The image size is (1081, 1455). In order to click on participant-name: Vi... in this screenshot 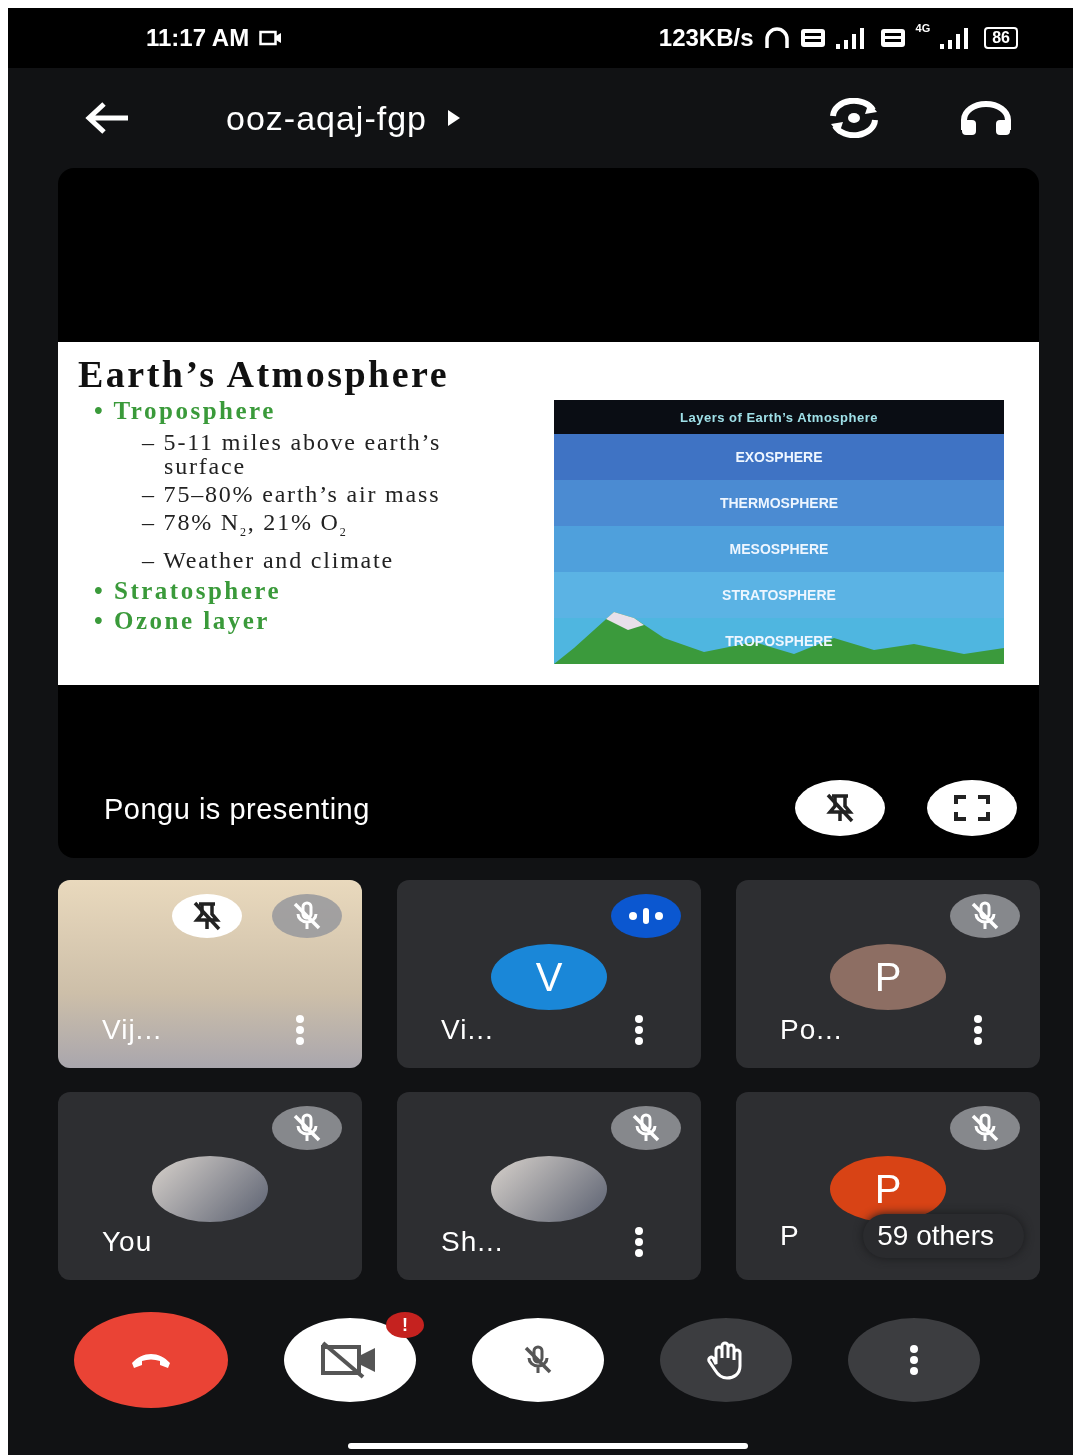, I will do `click(468, 1030)`.